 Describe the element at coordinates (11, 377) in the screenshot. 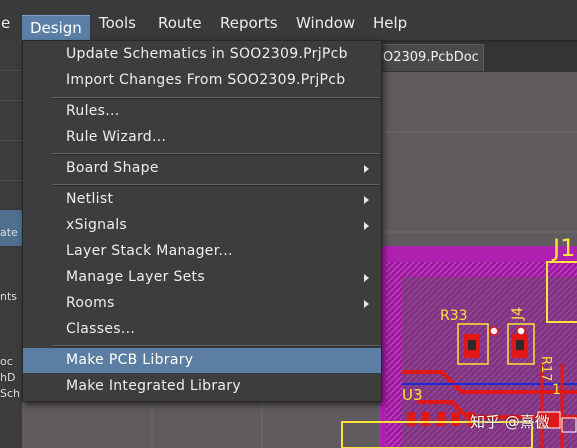

I see `panel-item-fragment: hD` at that location.